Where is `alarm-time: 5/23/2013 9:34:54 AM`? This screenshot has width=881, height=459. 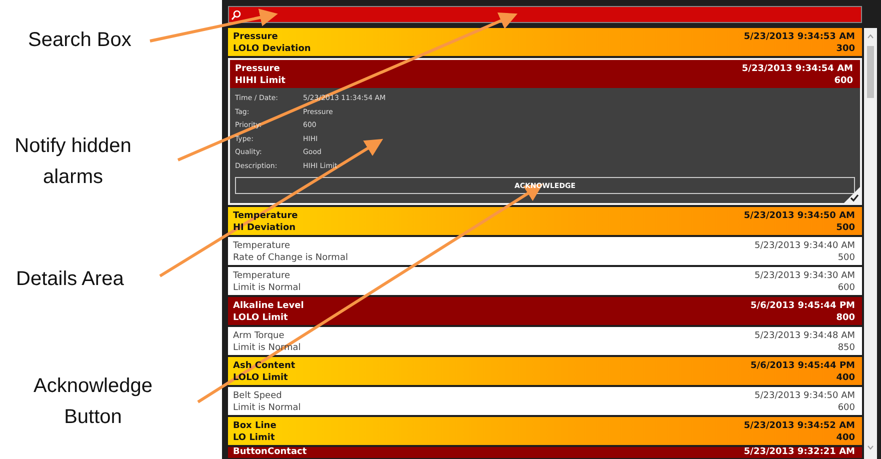 alarm-time: 5/23/2013 9:34:54 AM is located at coordinates (797, 69).